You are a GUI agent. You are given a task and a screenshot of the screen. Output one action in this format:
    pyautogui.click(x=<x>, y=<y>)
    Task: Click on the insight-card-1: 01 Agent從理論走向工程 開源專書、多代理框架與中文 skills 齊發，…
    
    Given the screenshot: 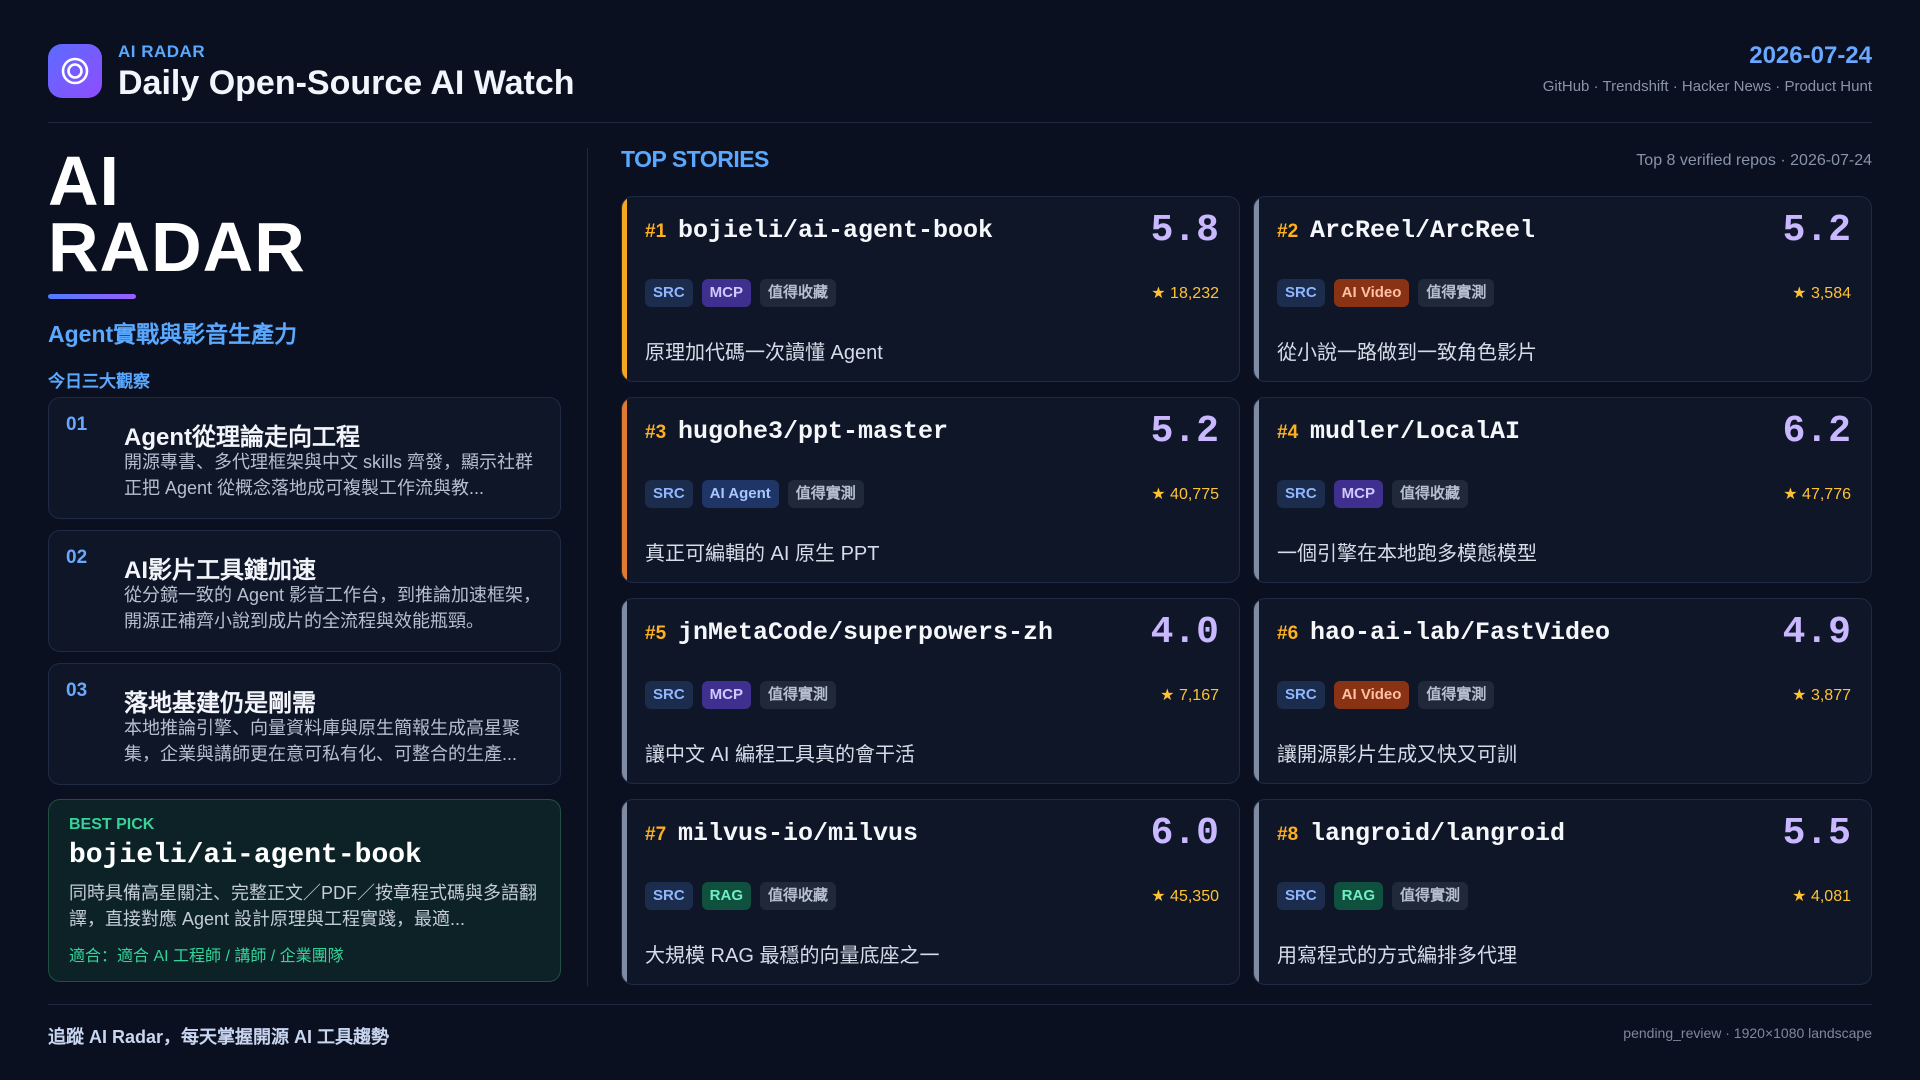 What is the action you would take?
    pyautogui.click(x=304, y=458)
    